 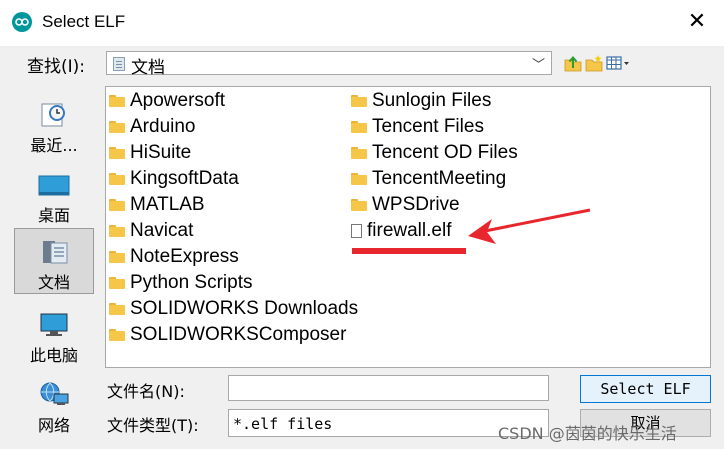 What do you see at coordinates (697, 22) in the screenshot?
I see `close-button: ✕` at bounding box center [697, 22].